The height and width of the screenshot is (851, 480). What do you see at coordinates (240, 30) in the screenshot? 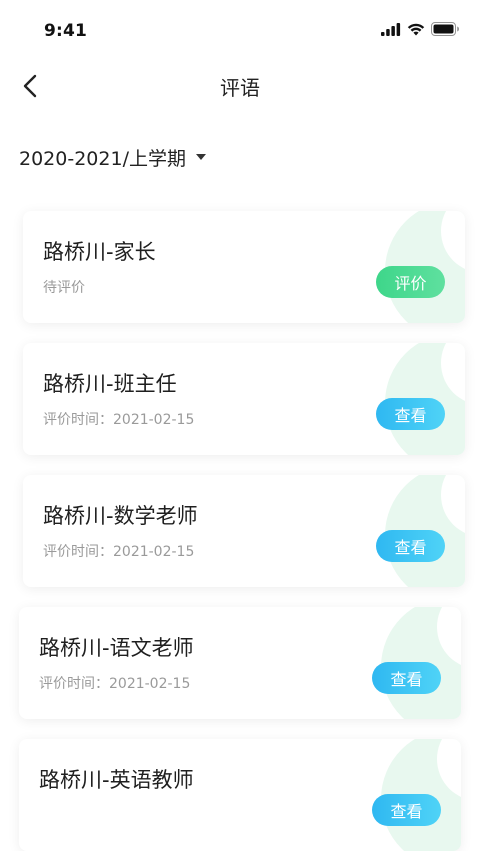
I see `status-bar: 9:41` at bounding box center [240, 30].